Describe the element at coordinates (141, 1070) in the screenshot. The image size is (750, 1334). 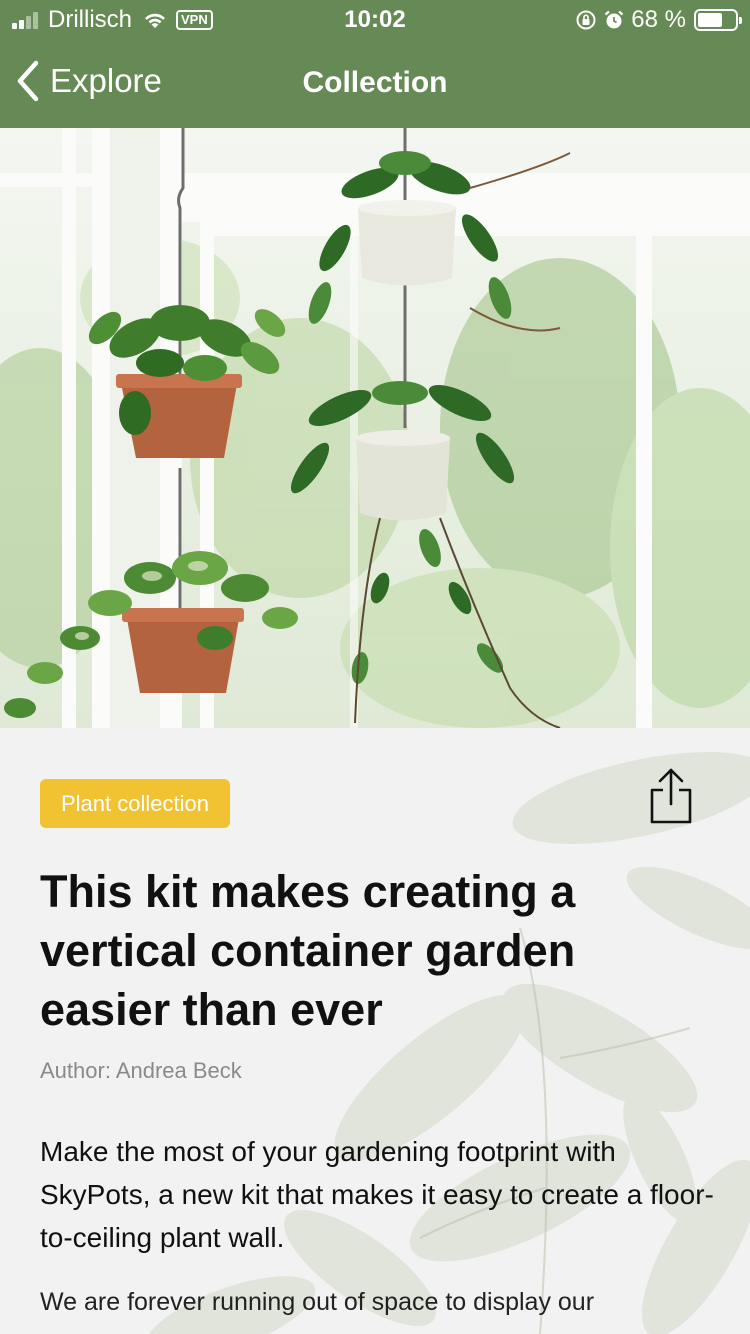
I see `article-author: Author: Andrea Beck` at that location.